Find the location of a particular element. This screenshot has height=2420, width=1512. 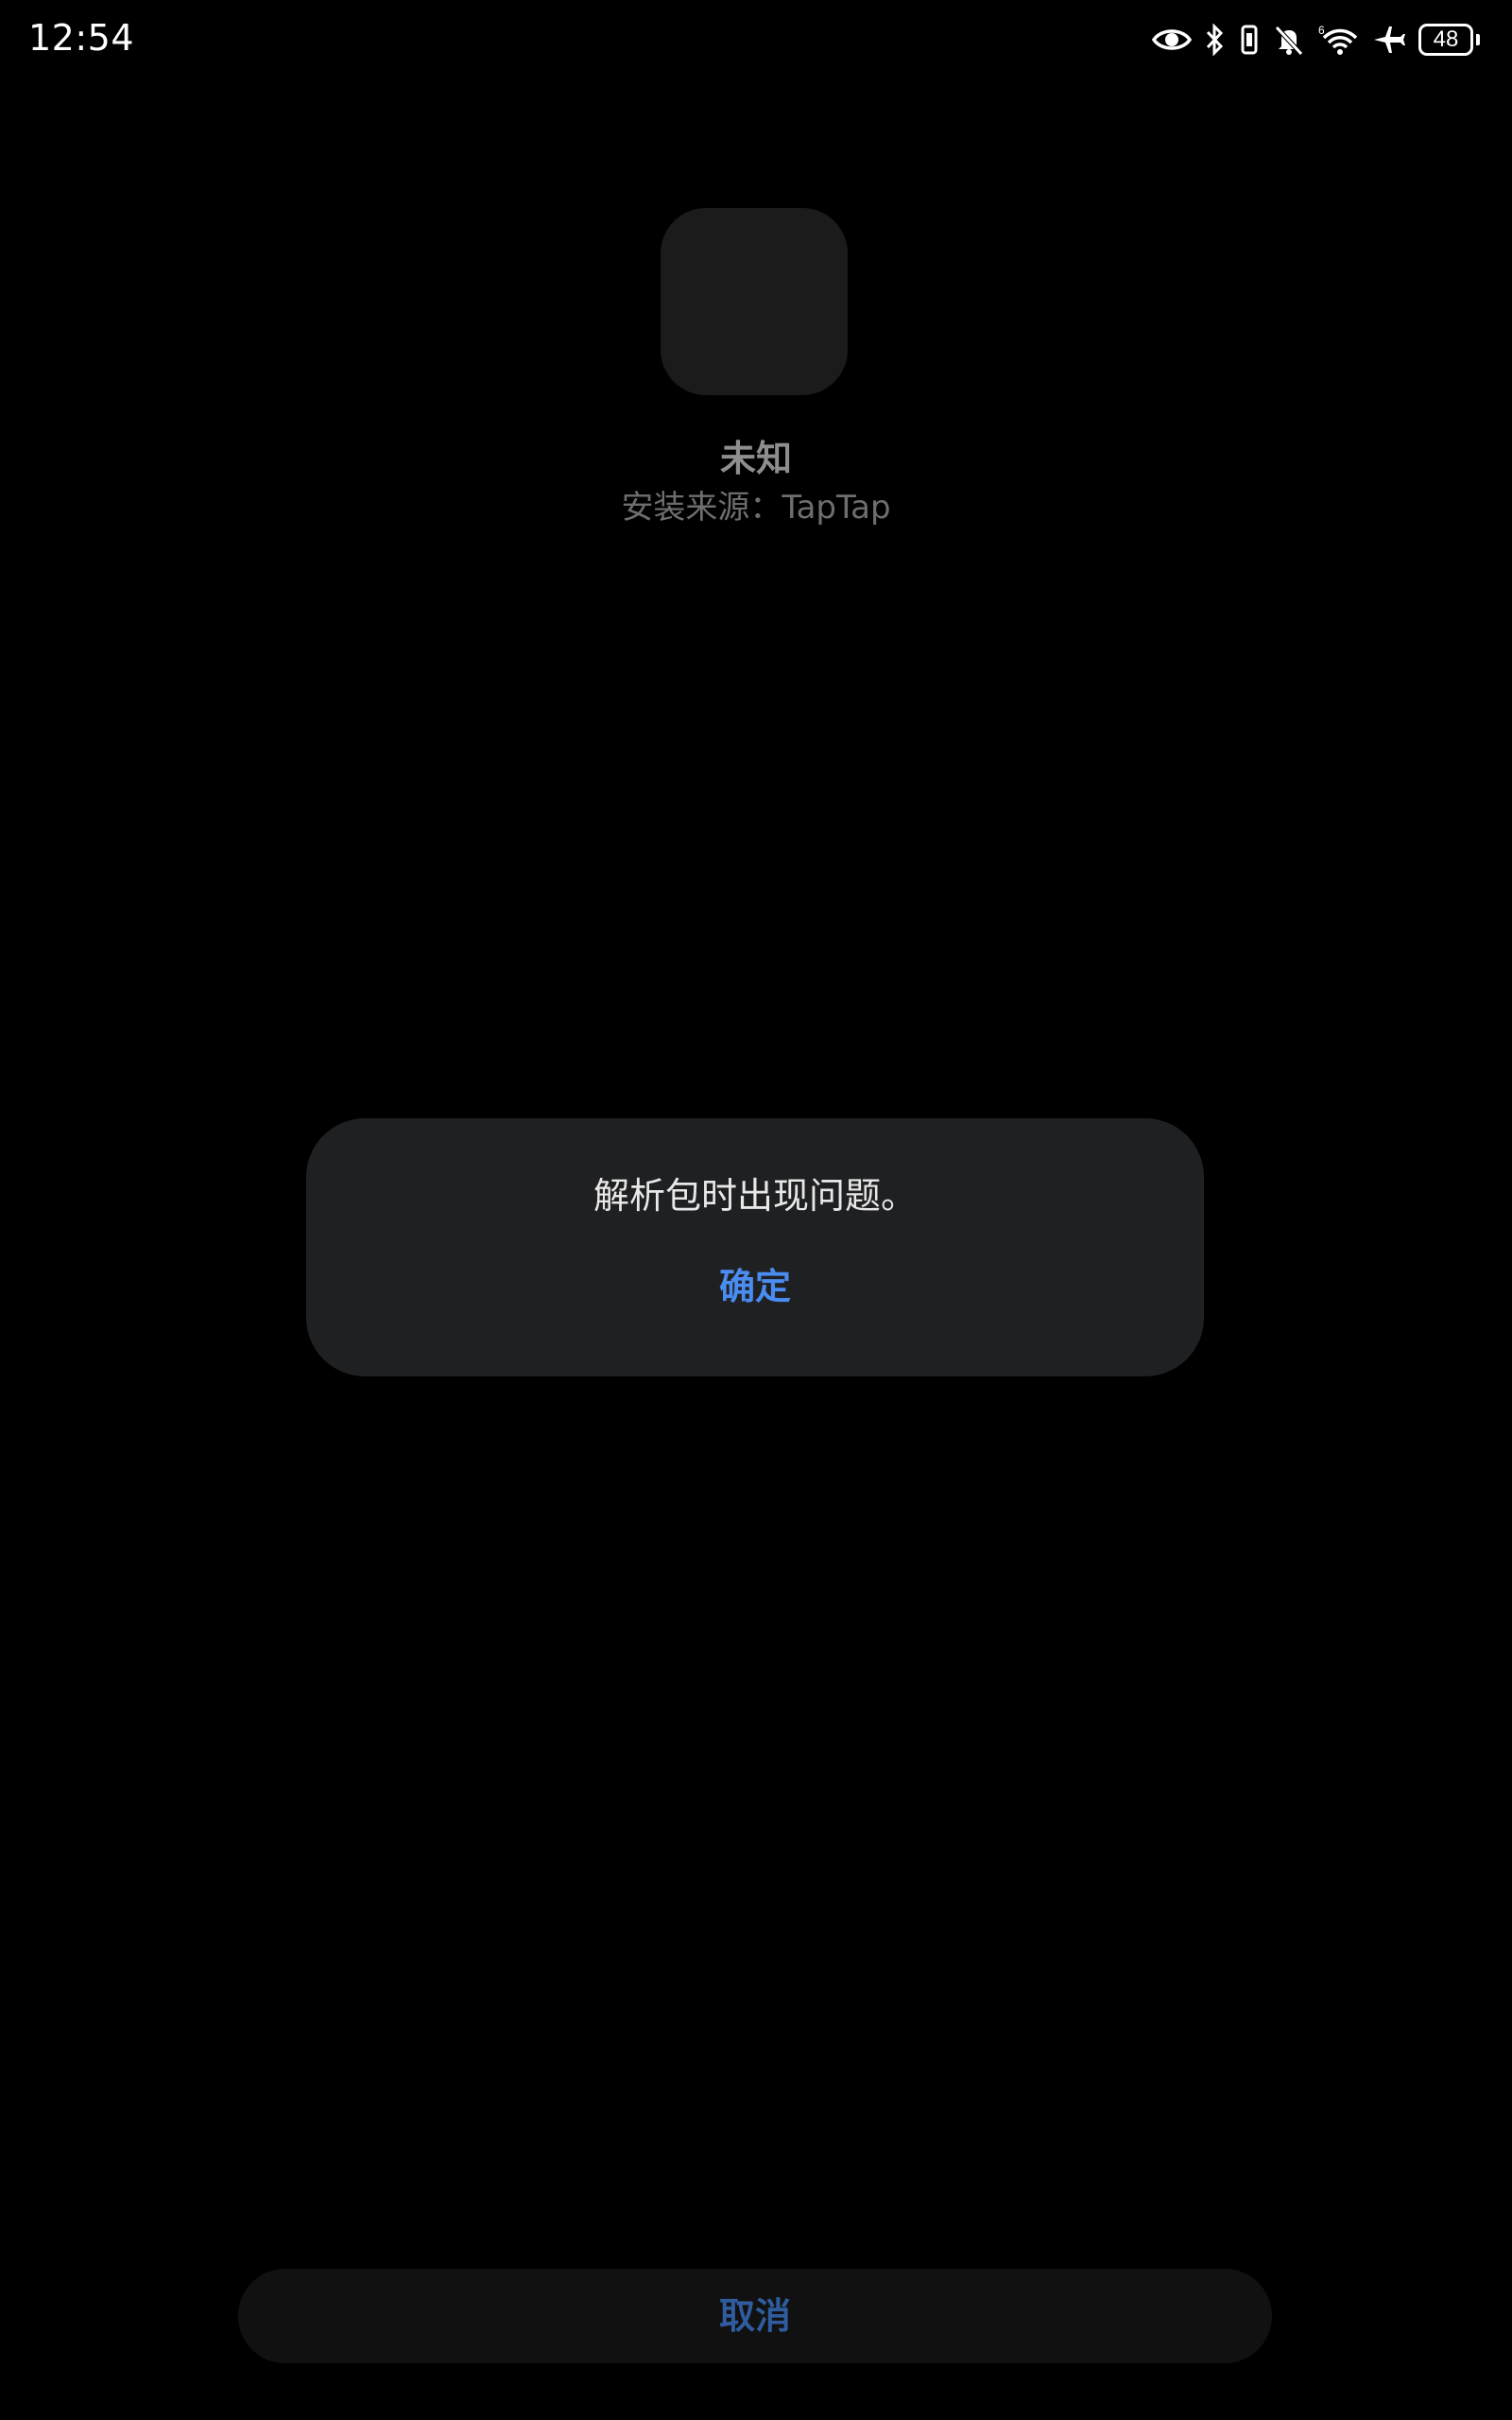

airplane-icon is located at coordinates (1389, 40).